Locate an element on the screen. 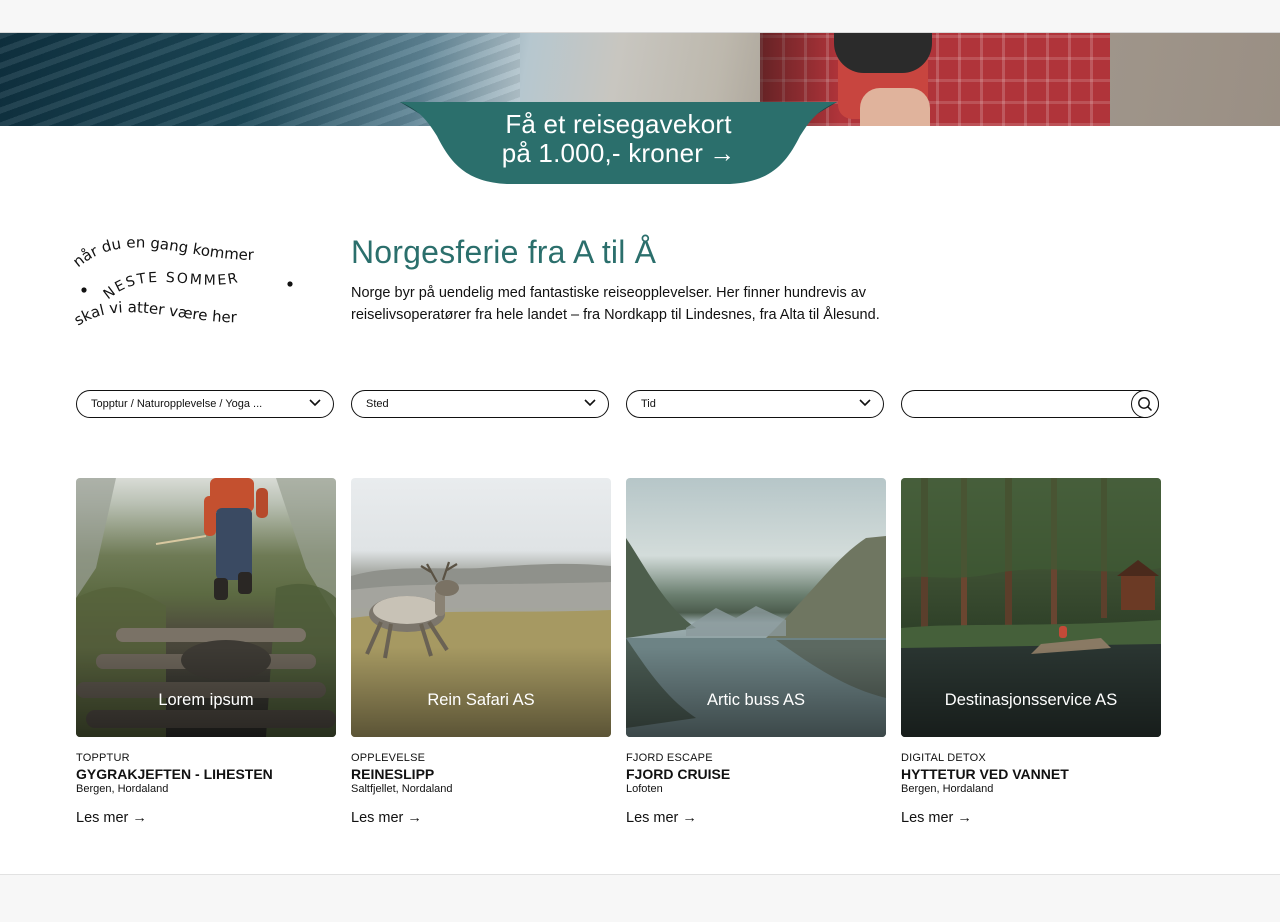 The width and height of the screenshot is (1280, 922). stamp-arc-top: når du en gang kommer is located at coordinates (164, 252).